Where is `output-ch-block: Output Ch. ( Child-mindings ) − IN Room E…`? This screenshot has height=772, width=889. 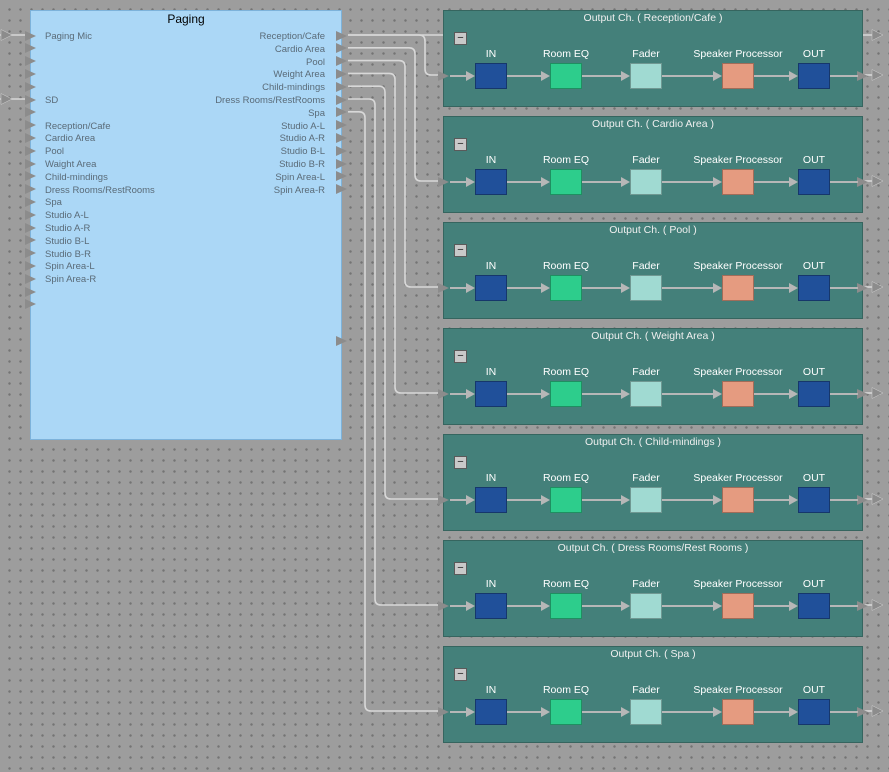
output-ch-block: Output Ch. ( Child-mindings ) − IN Room E… is located at coordinates (653, 482).